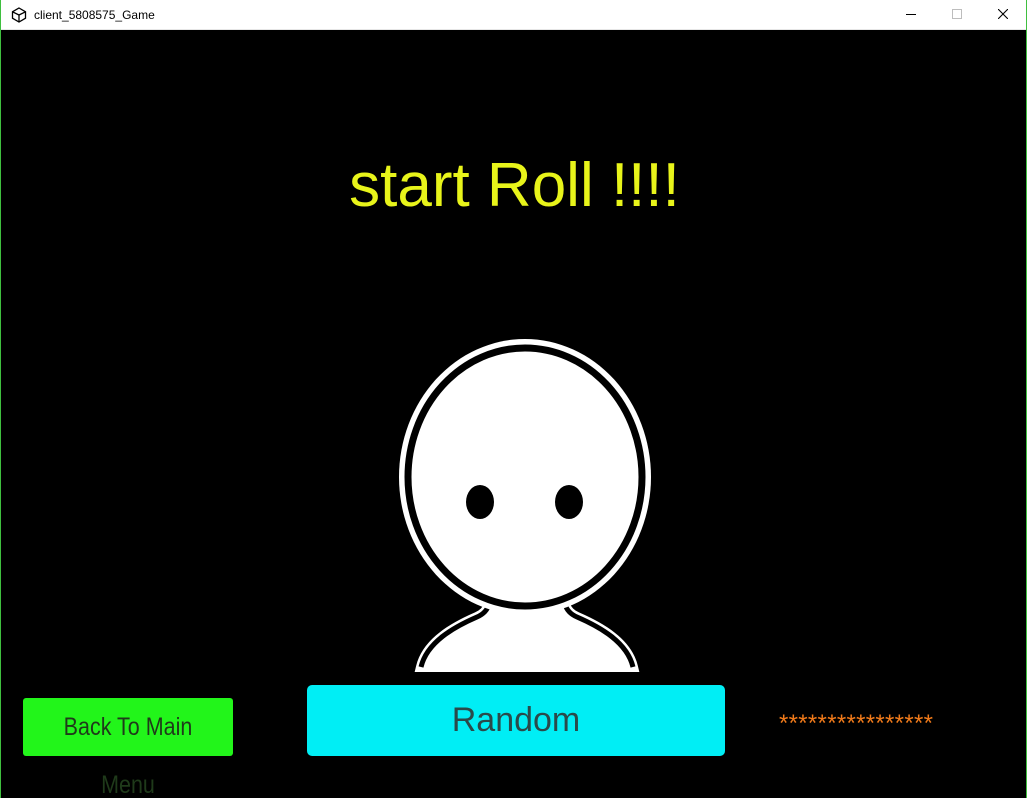  Describe the element at coordinates (513, 15) in the screenshot. I see `title-bar: client_5808575_Game` at that location.